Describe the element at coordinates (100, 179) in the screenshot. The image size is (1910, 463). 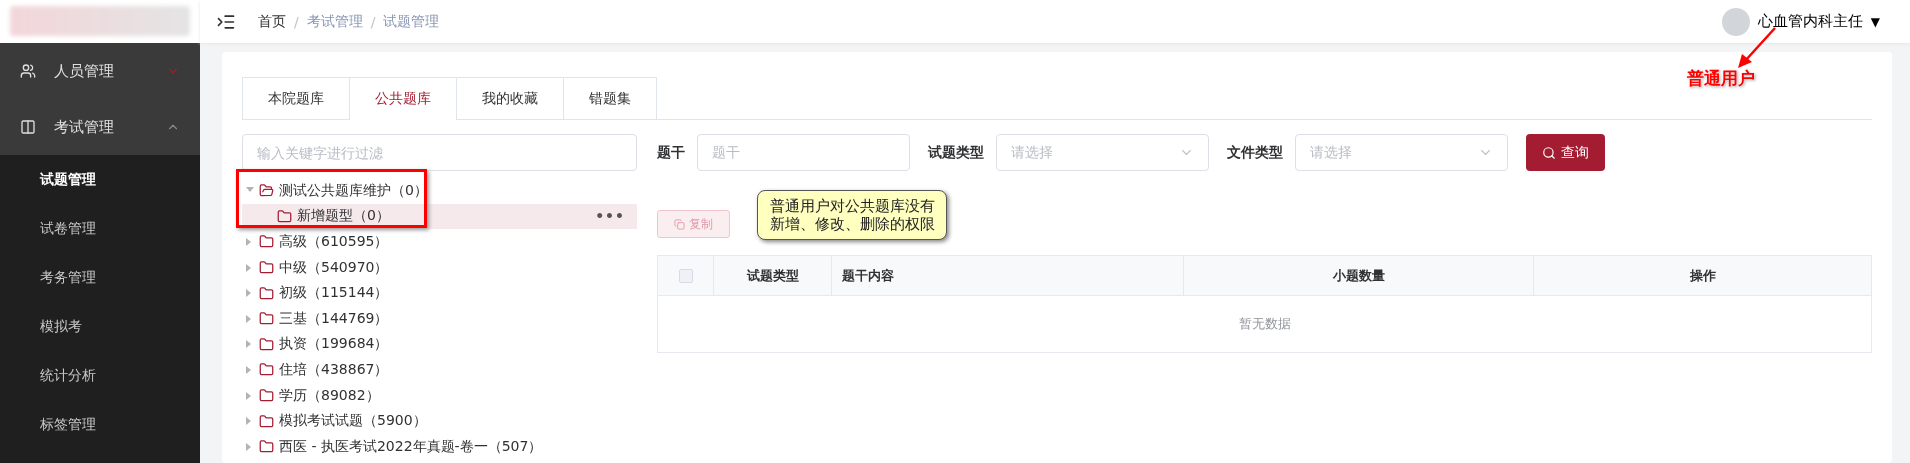
I see `submenu-item: 试题管理` at that location.